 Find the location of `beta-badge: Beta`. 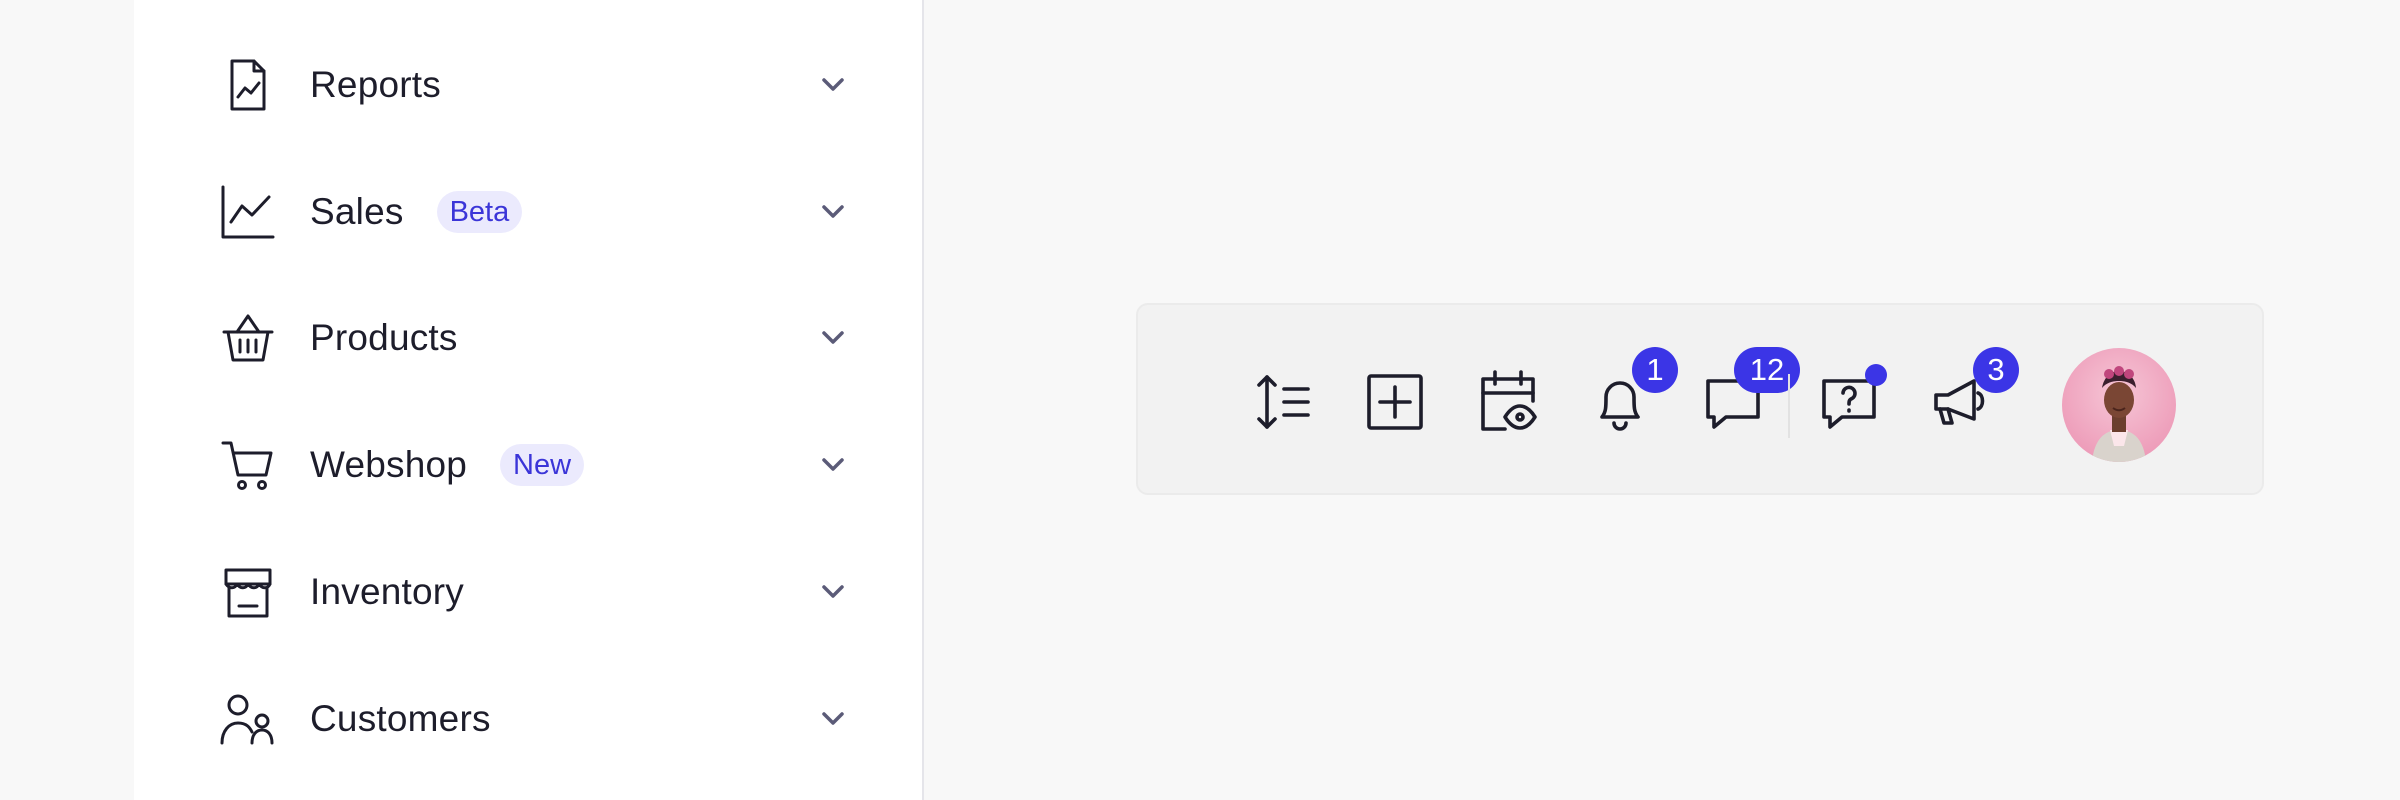

beta-badge: Beta is located at coordinates (479, 212).